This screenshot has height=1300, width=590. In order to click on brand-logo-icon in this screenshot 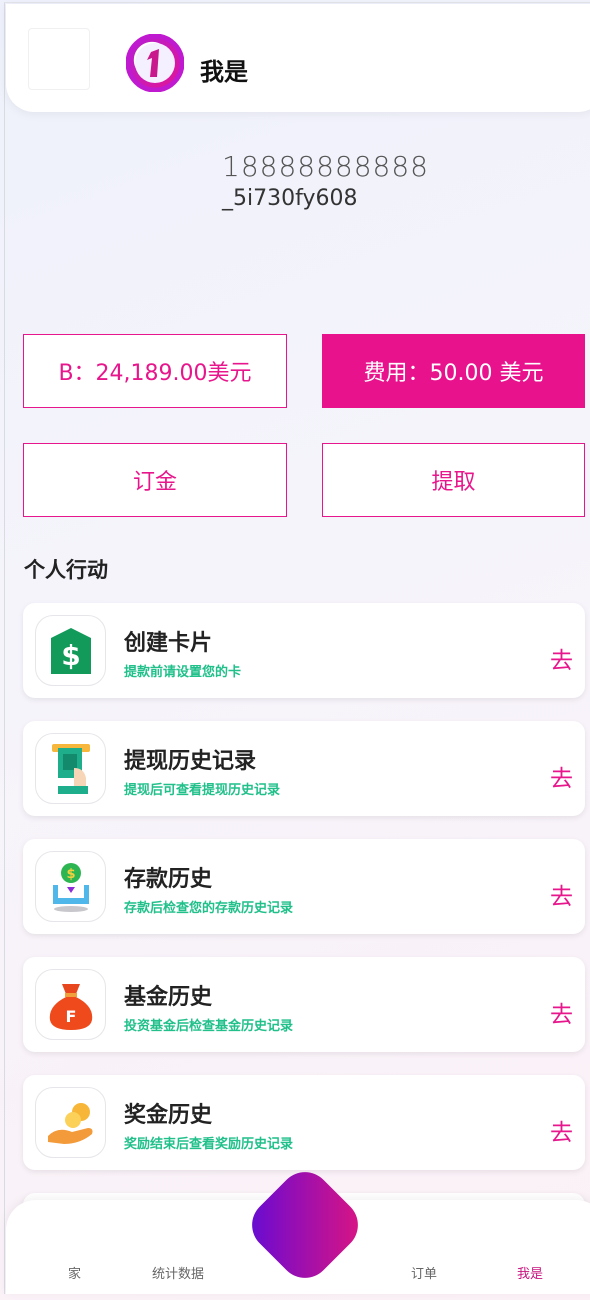, I will do `click(155, 63)`.